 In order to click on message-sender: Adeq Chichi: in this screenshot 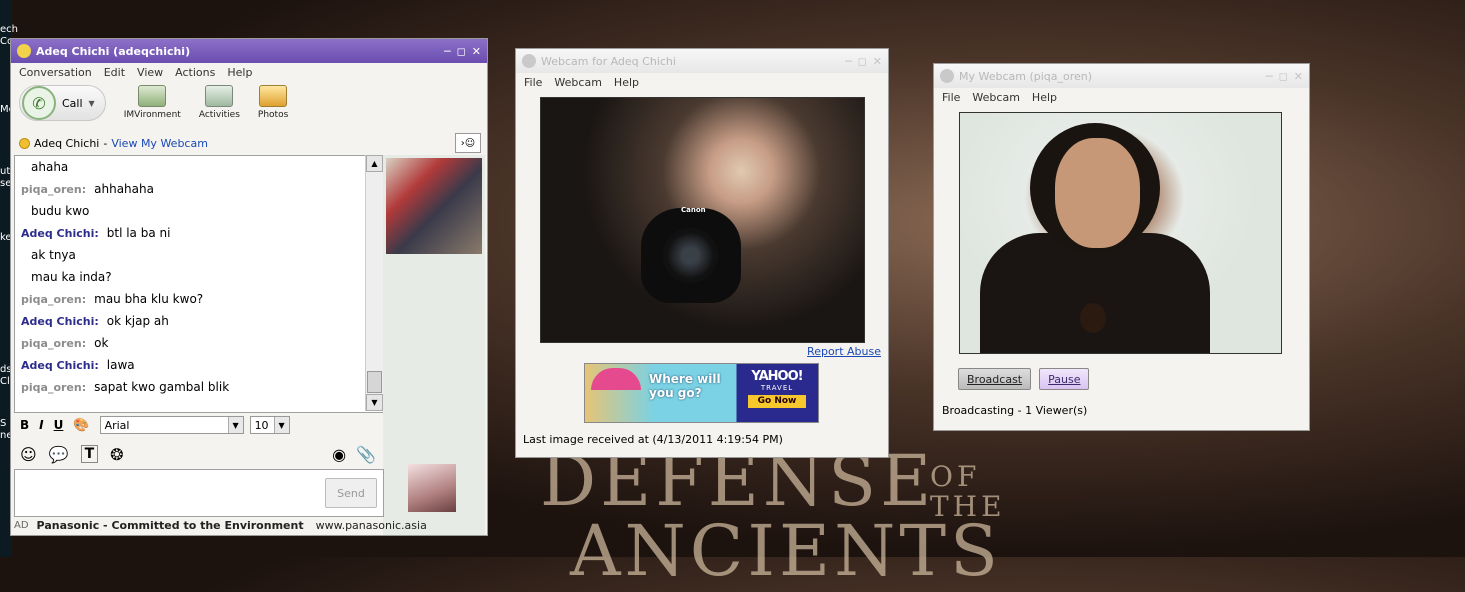, I will do `click(60, 365)`.